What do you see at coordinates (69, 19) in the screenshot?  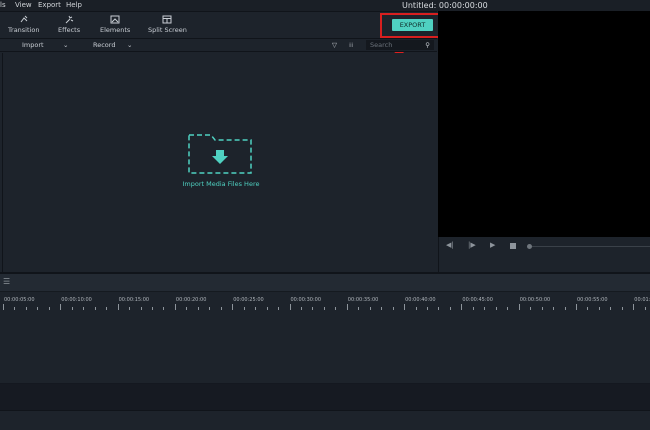 I see `effects-icon` at bounding box center [69, 19].